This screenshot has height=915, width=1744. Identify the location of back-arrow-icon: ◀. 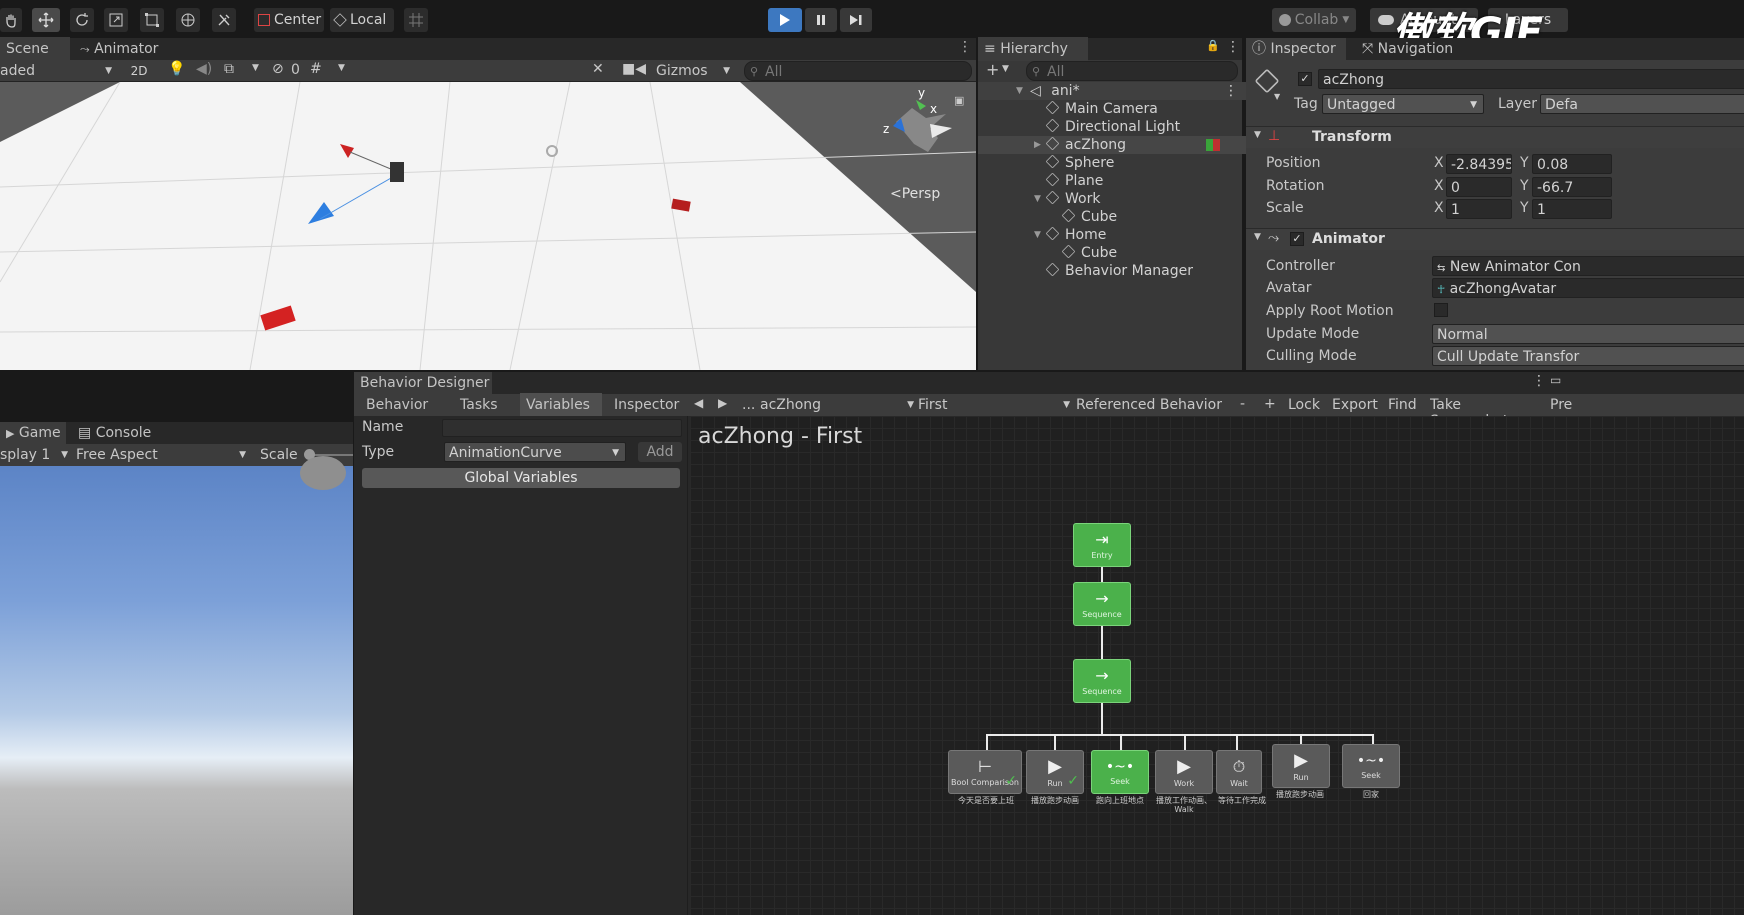
(698, 403).